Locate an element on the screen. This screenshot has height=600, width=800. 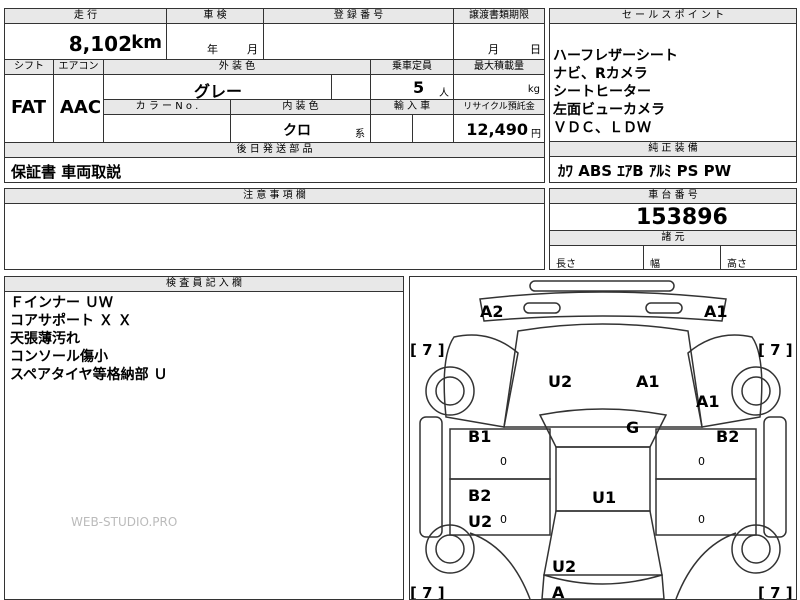
max-load-cell: kg is located at coordinates (499, 87).